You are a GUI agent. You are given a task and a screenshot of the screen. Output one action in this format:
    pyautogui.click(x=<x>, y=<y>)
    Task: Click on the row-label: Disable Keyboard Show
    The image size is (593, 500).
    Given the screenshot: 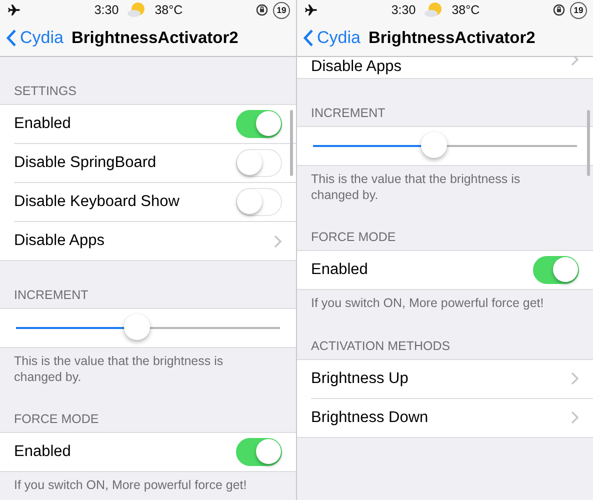 What is the action you would take?
    pyautogui.click(x=97, y=202)
    